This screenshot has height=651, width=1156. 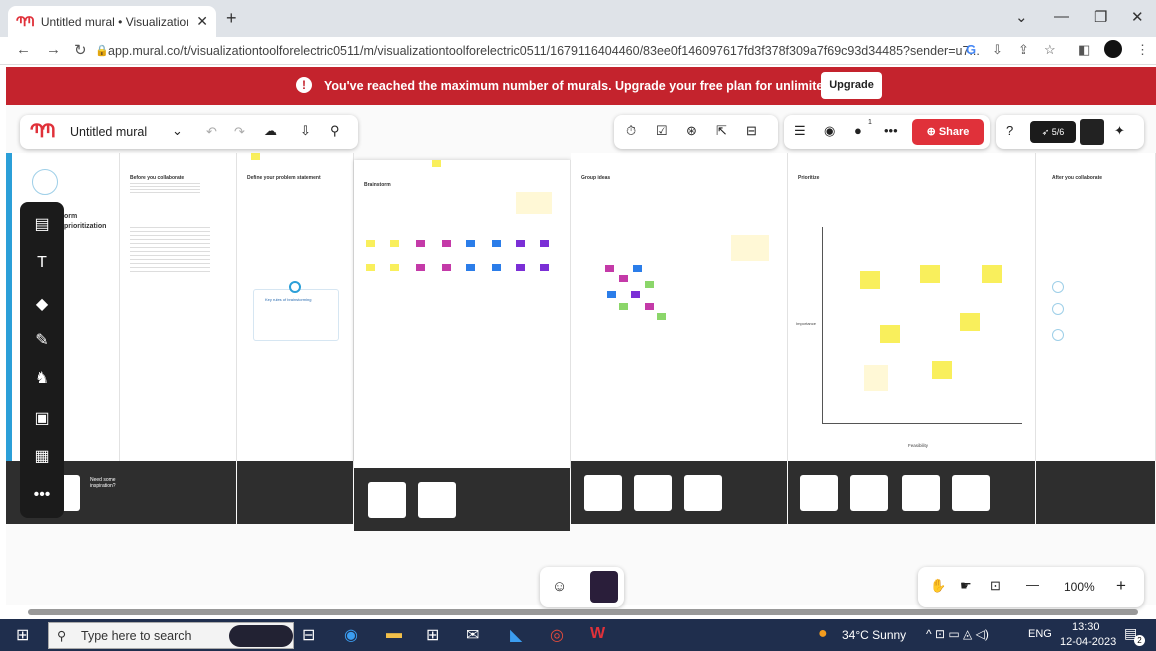 I want to click on edge-icon: ◉, so click(x=351, y=635).